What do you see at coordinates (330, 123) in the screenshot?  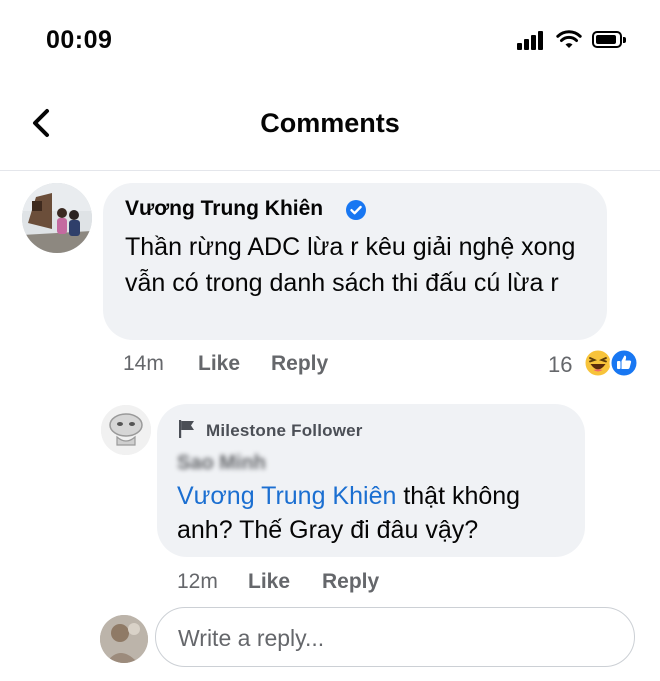 I see `page-title: Comments` at bounding box center [330, 123].